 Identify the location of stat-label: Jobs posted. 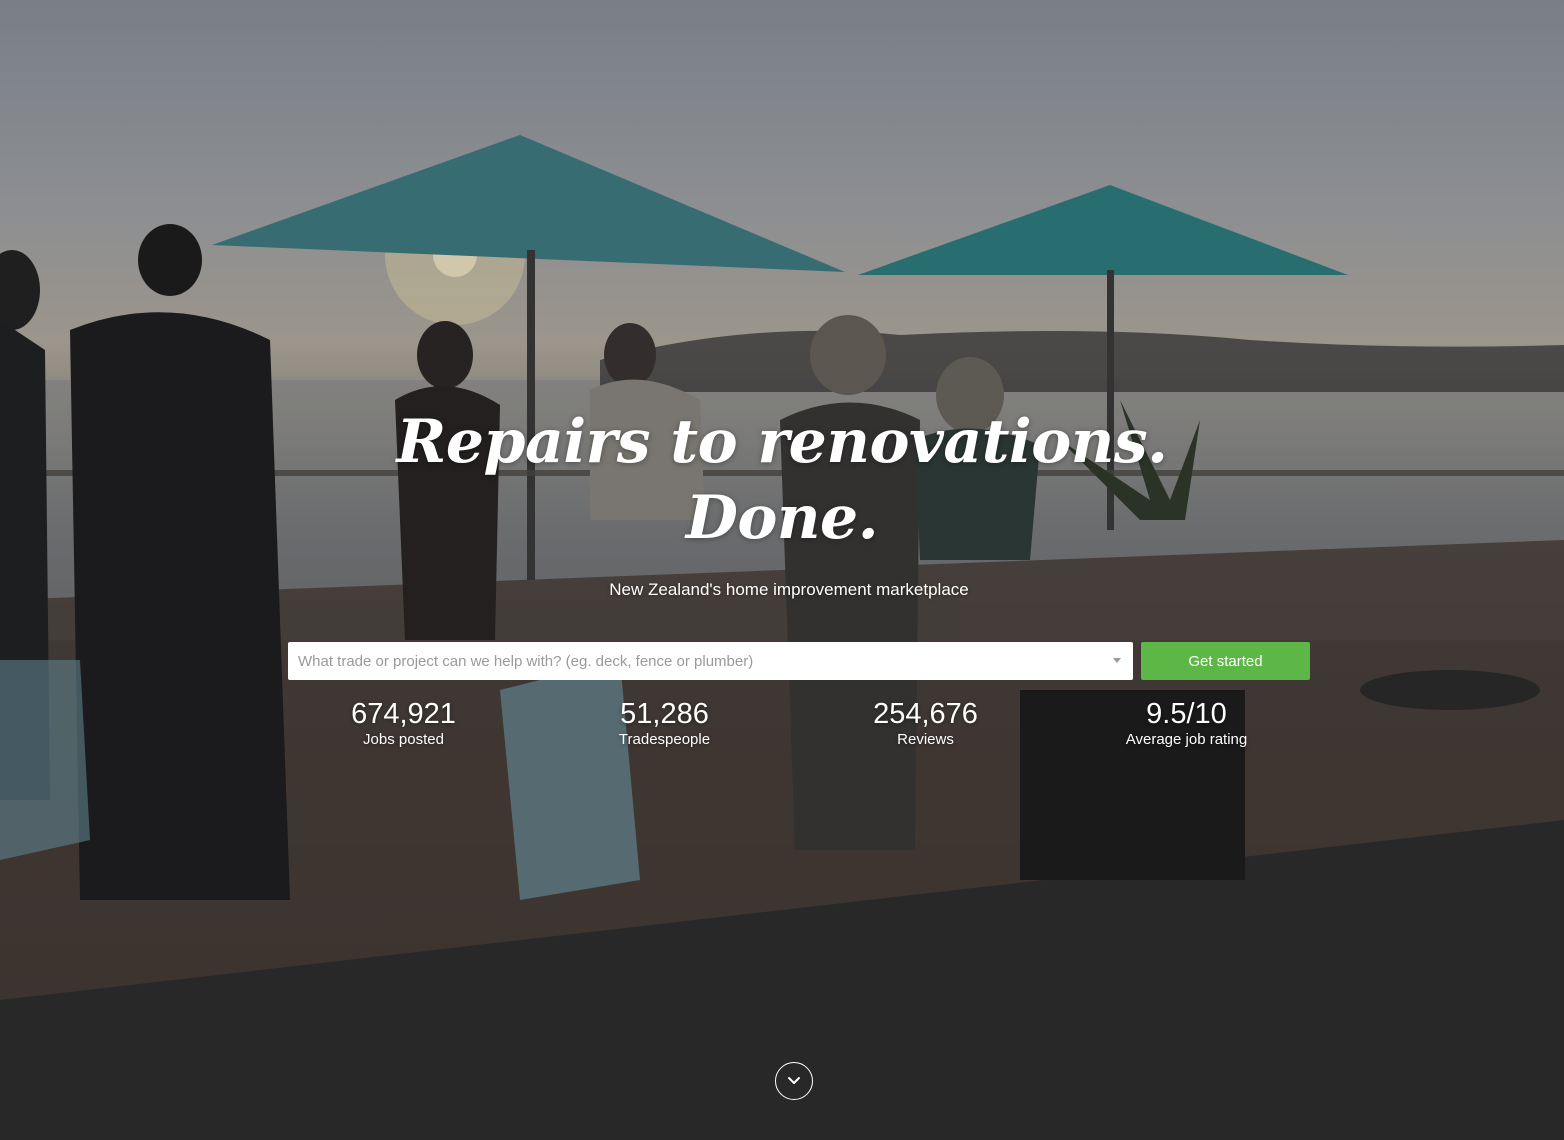
(403, 739).